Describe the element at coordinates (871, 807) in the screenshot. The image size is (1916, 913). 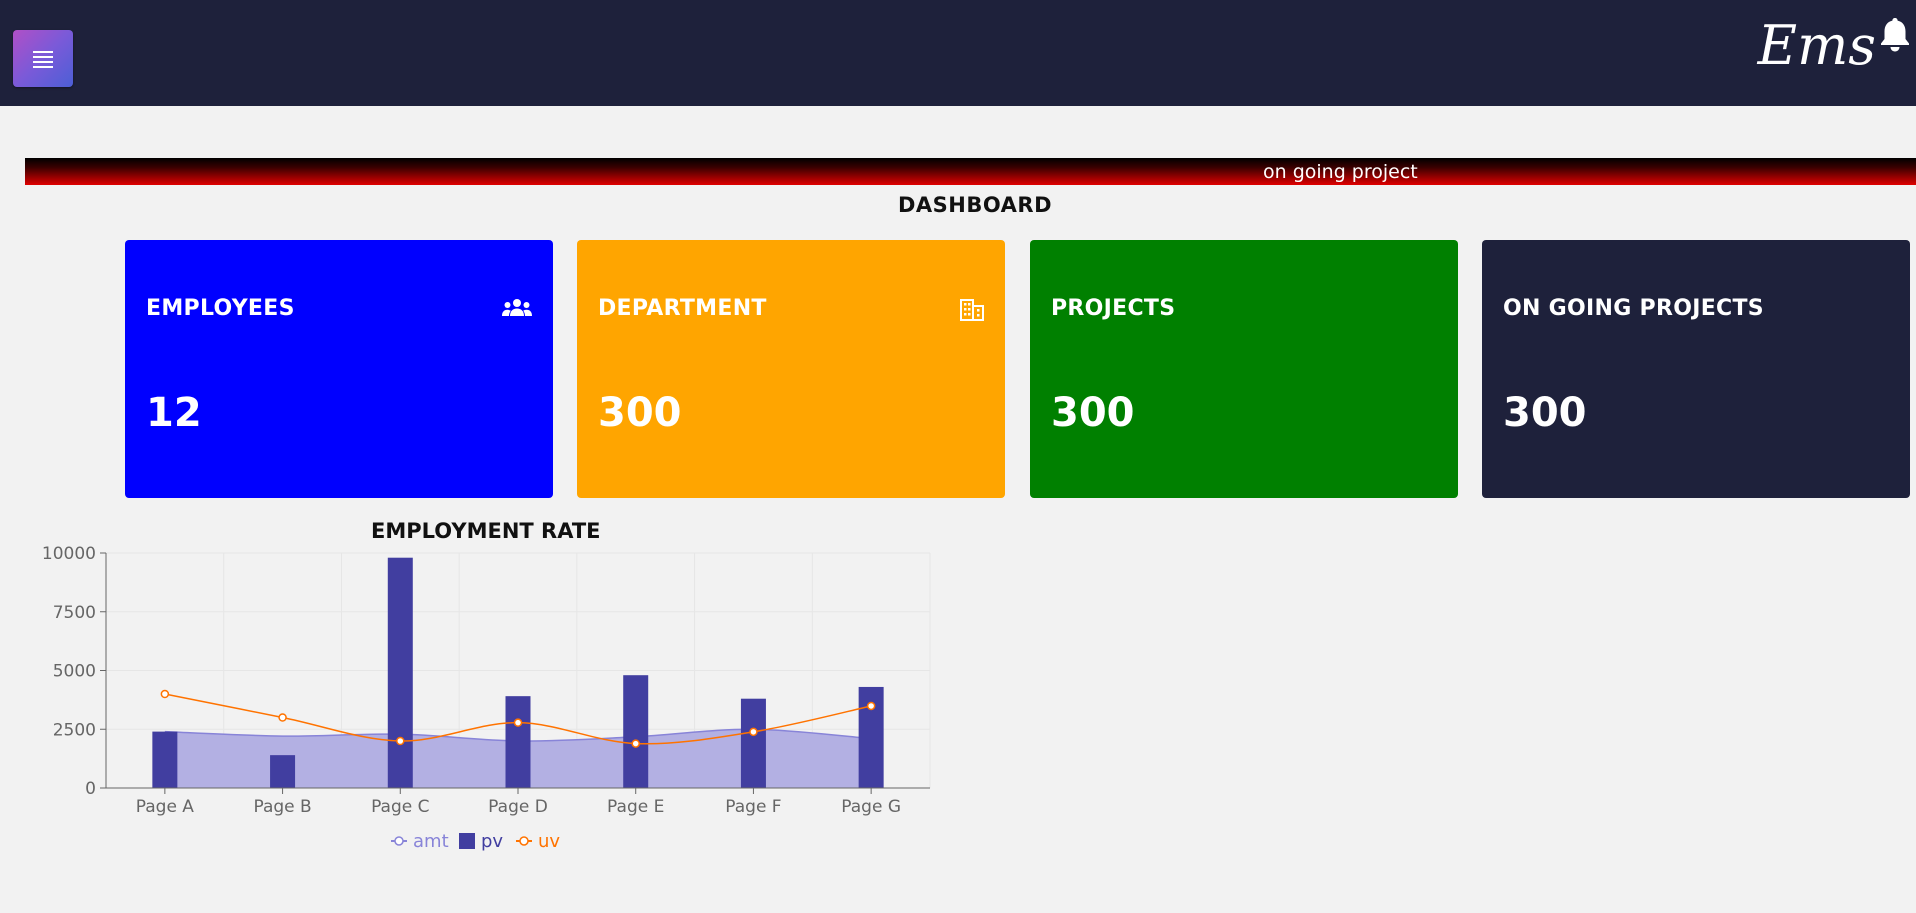
I see `x-tick-label: Page G` at that location.